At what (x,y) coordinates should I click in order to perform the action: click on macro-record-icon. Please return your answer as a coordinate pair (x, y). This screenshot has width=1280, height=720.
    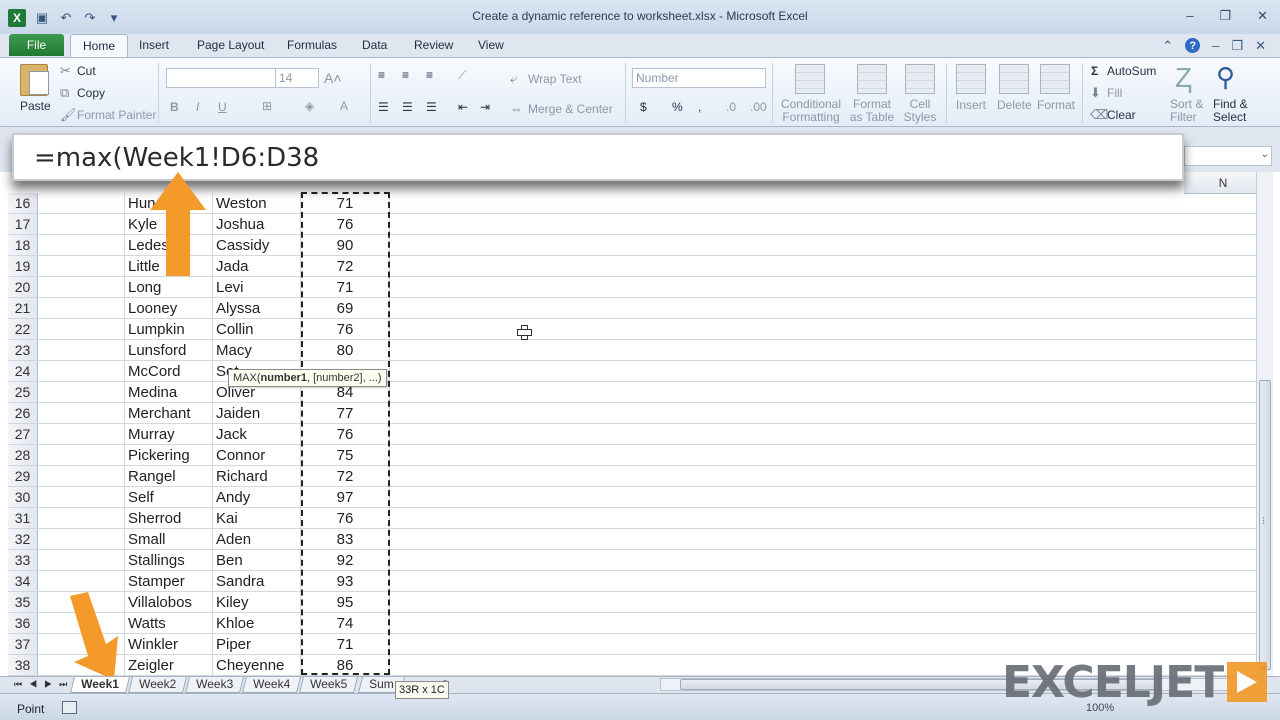
    Looking at the image, I should click on (69, 707).